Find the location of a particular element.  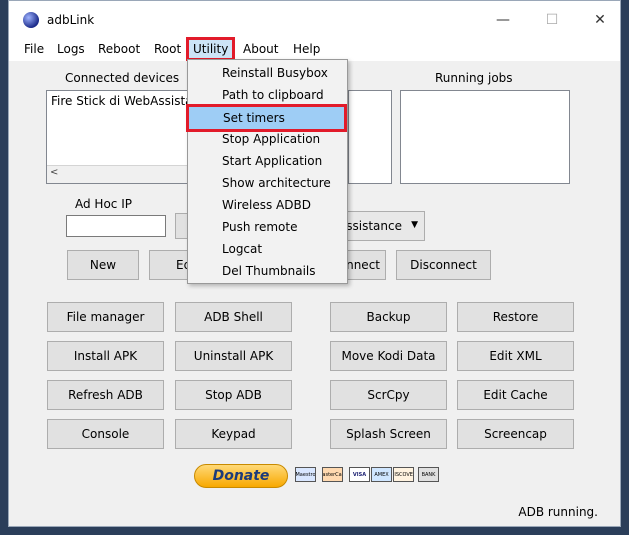

close-button: ✕ is located at coordinates (600, 20).